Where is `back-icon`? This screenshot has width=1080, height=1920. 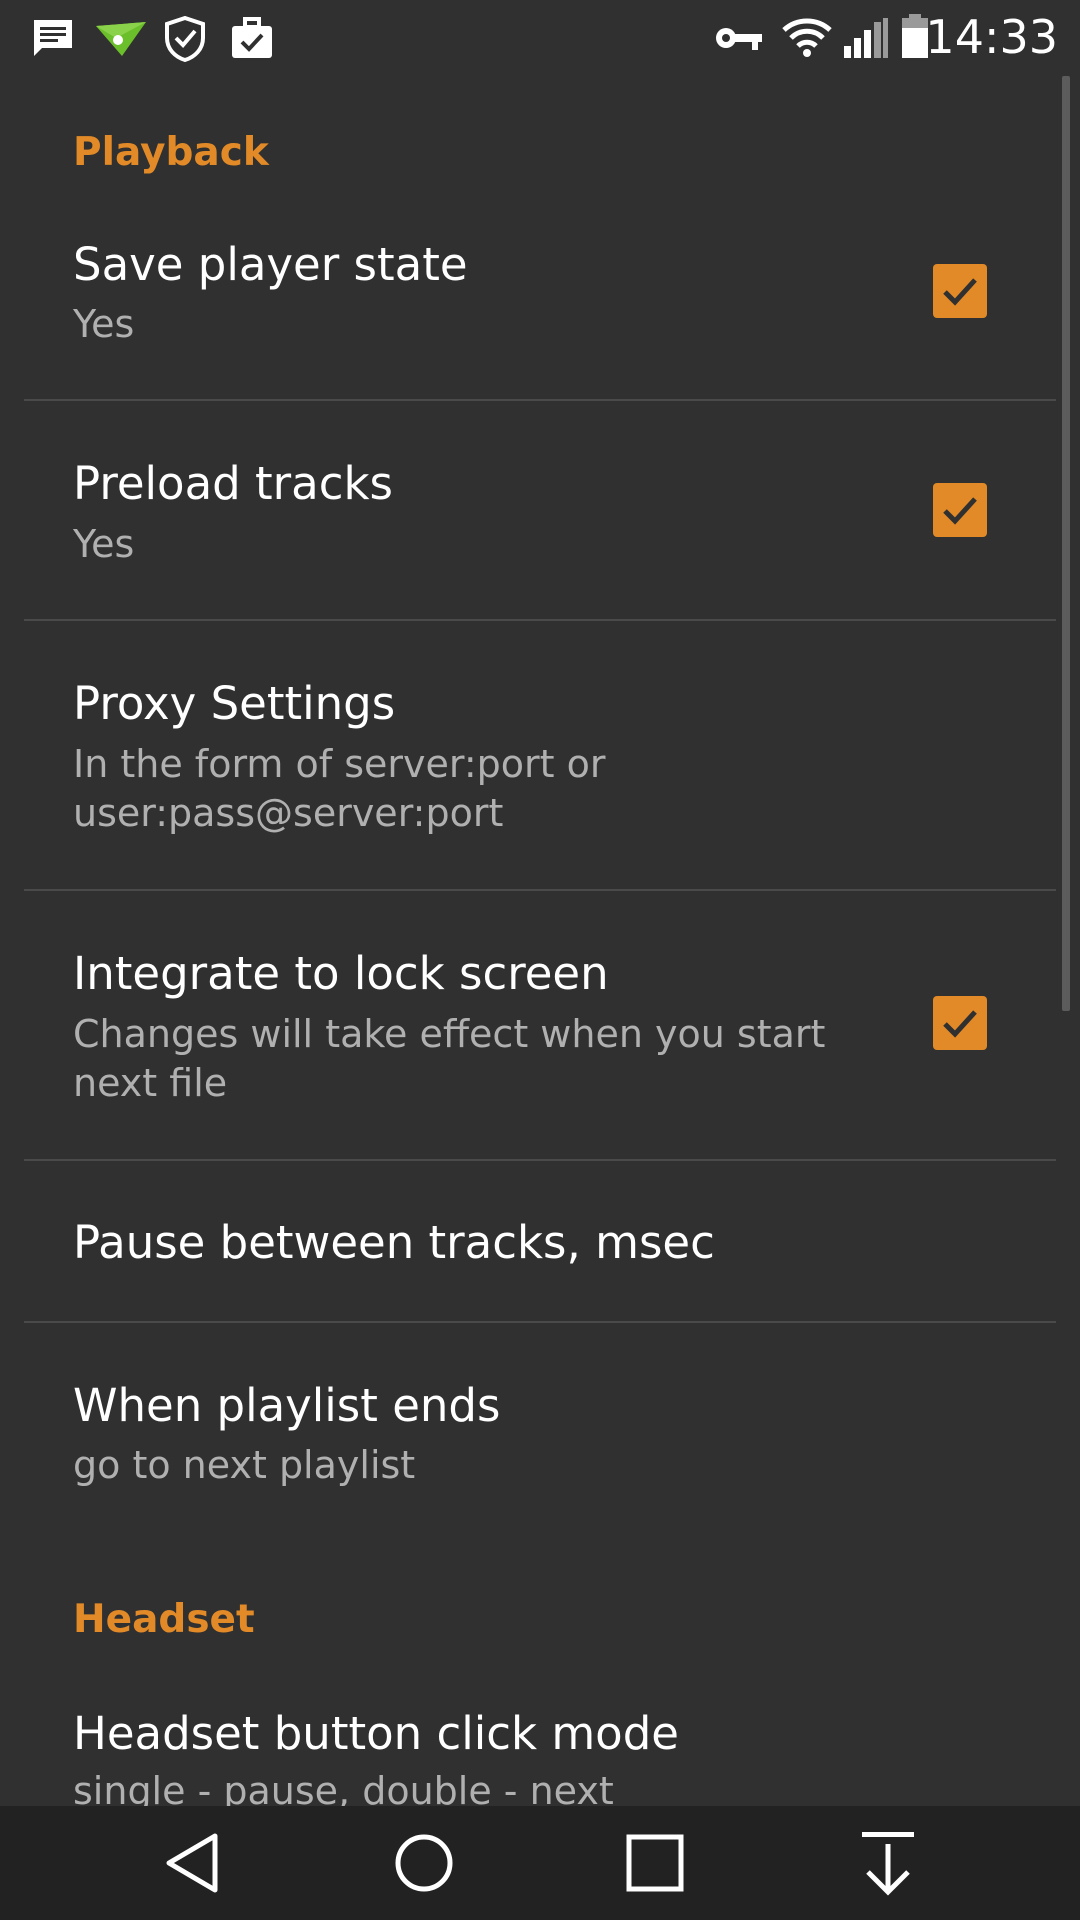
back-icon is located at coordinates (193, 1863).